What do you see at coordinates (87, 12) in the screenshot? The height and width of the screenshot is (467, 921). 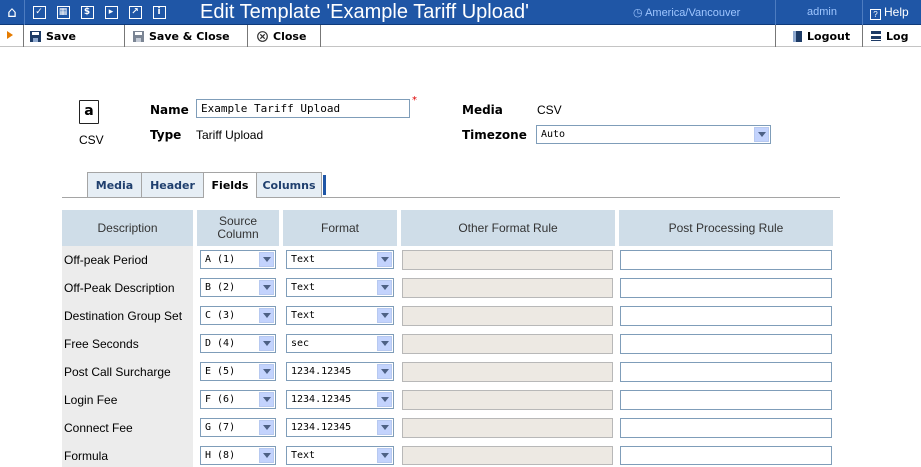 I see `dollar-icon: $` at bounding box center [87, 12].